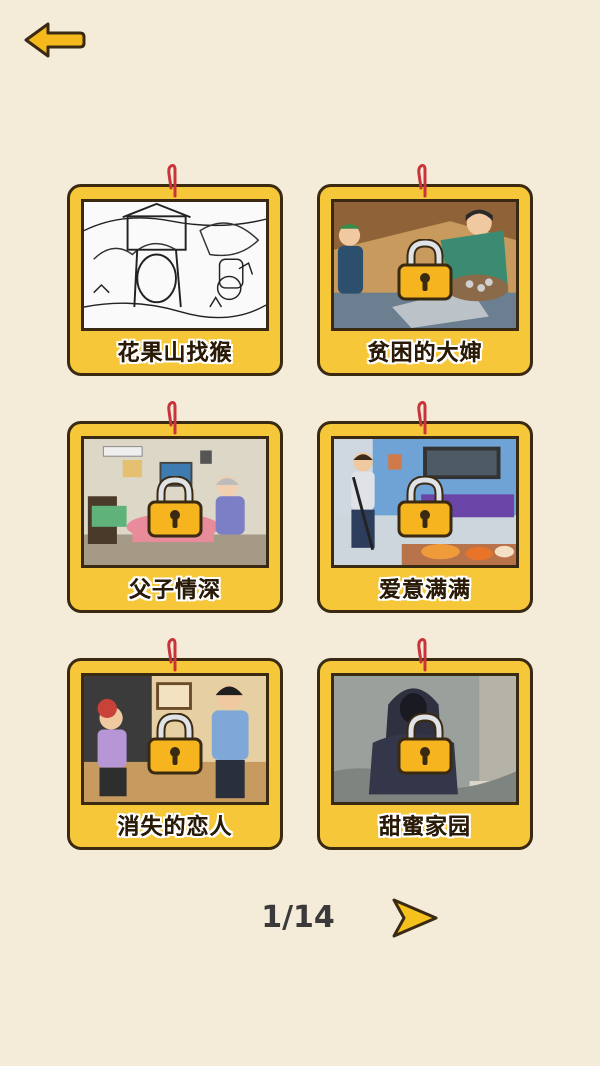  I want to click on card-frame: 甜蜜家园, so click(425, 754).